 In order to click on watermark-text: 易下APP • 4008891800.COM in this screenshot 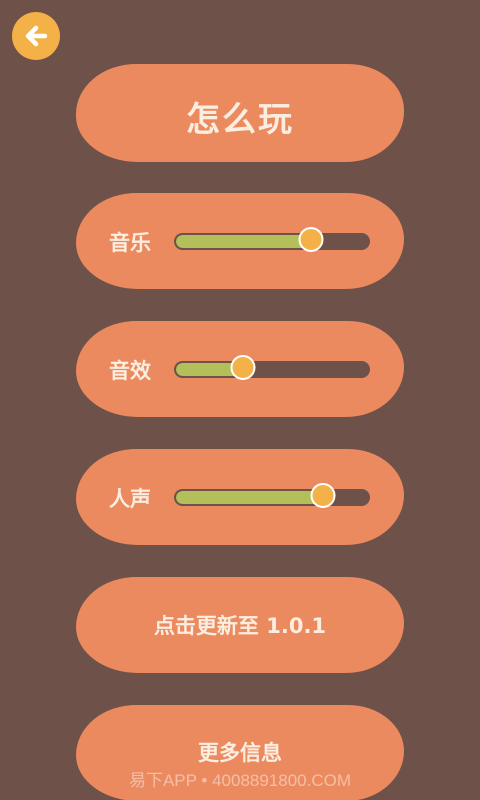, I will do `click(240, 780)`.